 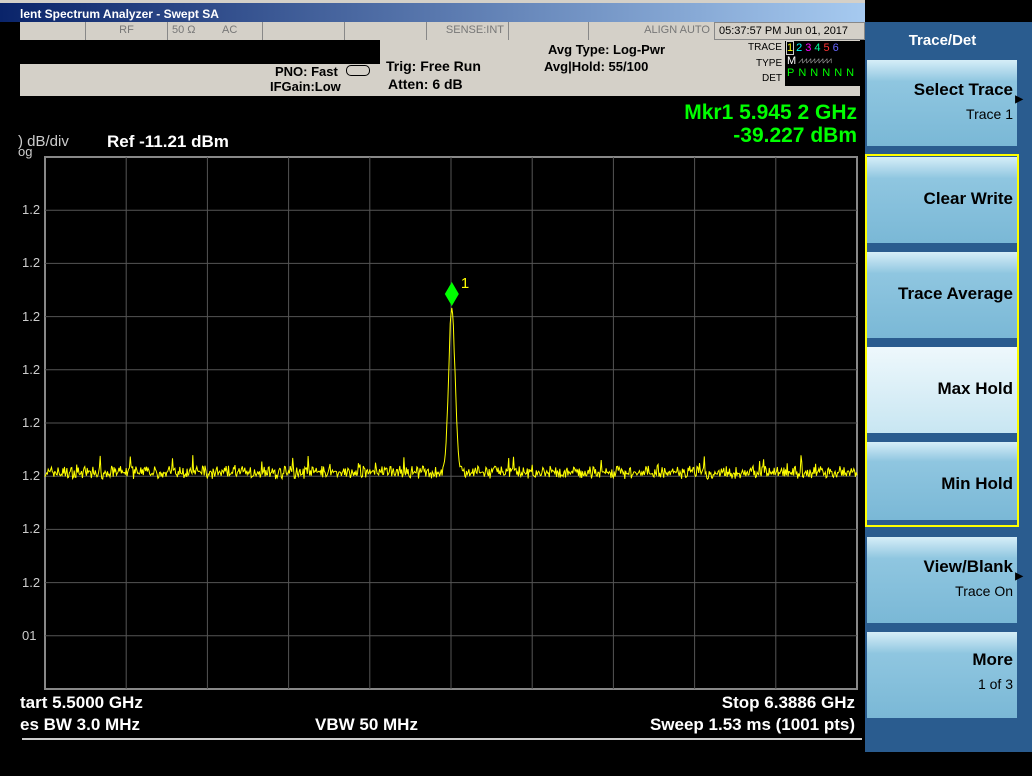 I want to click on marker-diamond, so click(x=451, y=294).